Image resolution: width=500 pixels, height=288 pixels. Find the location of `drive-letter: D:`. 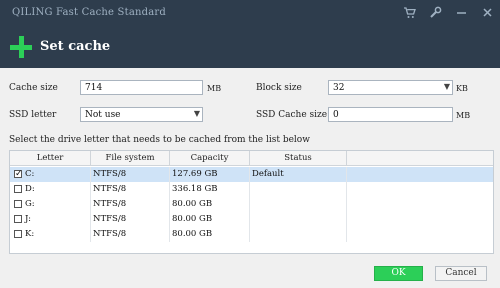

drive-letter: D: is located at coordinates (30, 189).